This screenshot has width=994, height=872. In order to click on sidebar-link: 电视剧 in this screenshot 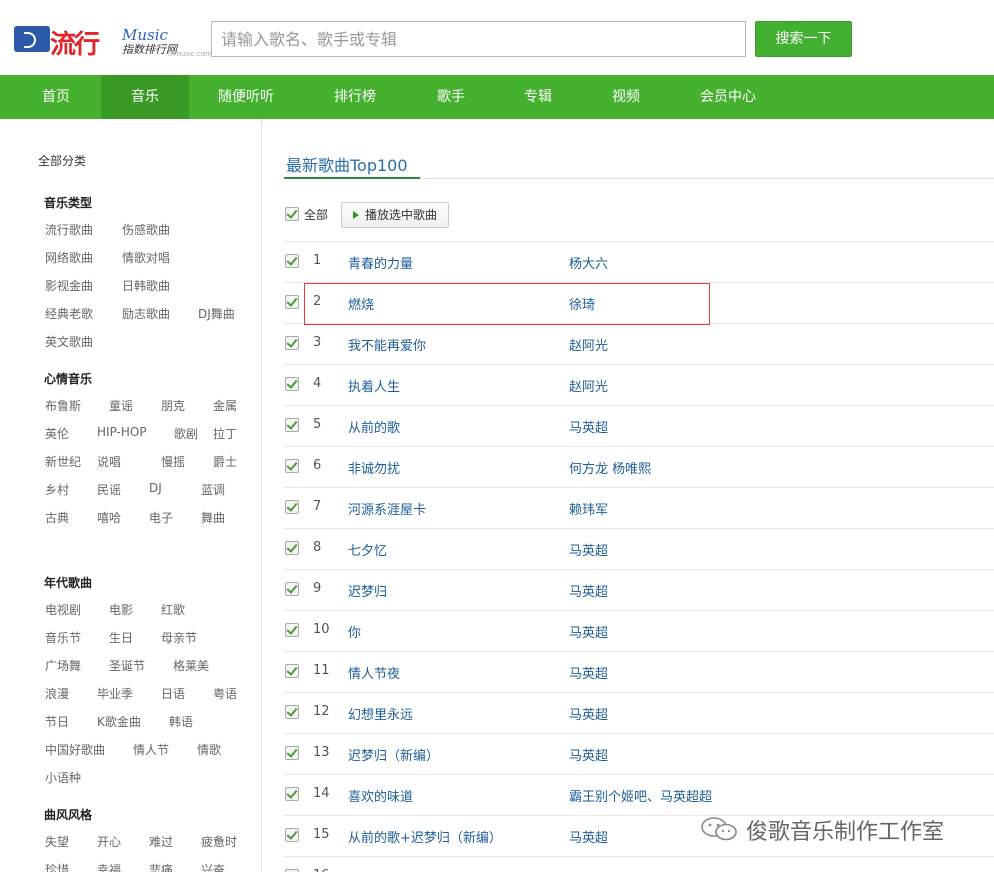, I will do `click(63, 609)`.